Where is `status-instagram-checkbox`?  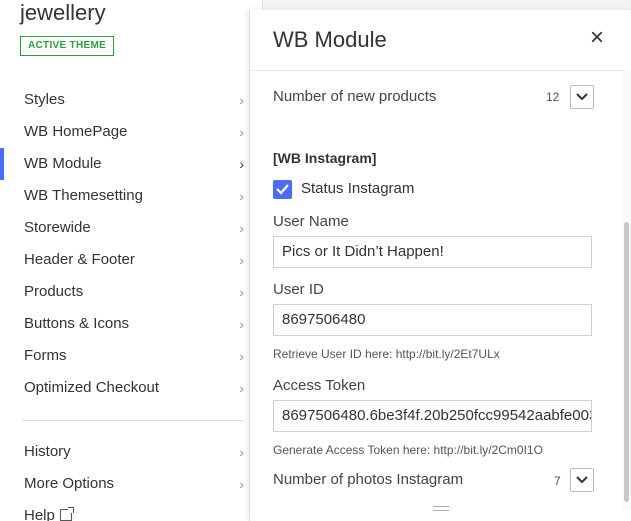 status-instagram-checkbox is located at coordinates (282, 189).